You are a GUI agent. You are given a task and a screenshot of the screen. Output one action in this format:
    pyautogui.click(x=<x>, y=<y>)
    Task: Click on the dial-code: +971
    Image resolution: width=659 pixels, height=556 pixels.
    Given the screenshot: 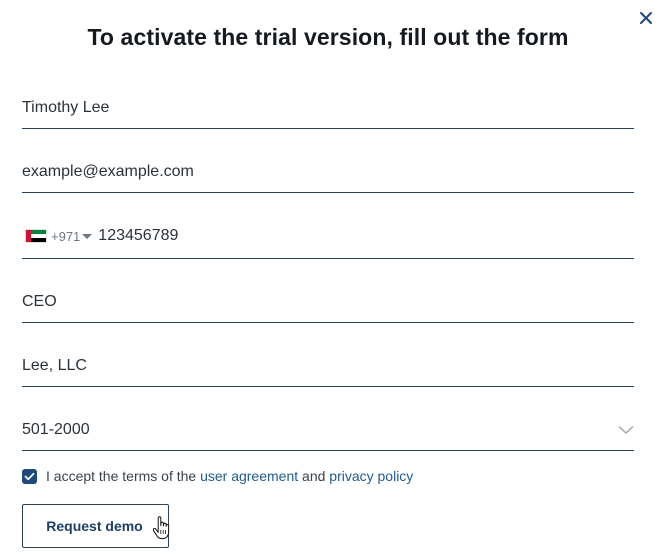 What is the action you would take?
    pyautogui.click(x=66, y=236)
    